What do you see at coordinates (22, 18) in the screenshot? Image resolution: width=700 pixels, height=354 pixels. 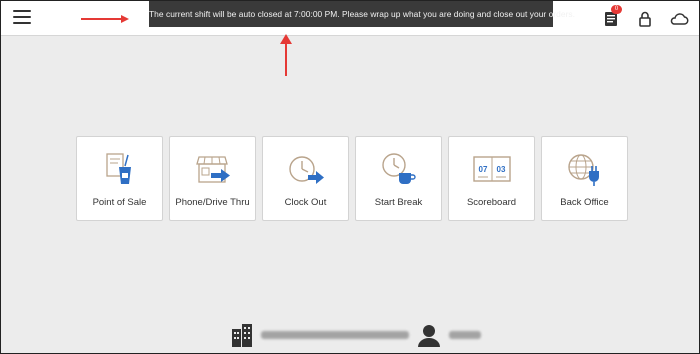 I see `menu-icon` at bounding box center [22, 18].